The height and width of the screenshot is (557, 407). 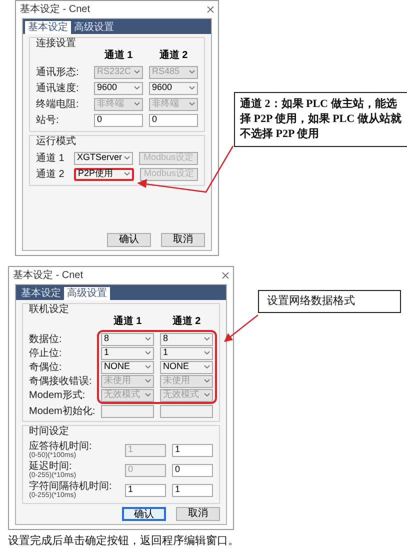 What do you see at coordinates (58, 88) in the screenshot?
I see `field-label: 通讯速度:` at bounding box center [58, 88].